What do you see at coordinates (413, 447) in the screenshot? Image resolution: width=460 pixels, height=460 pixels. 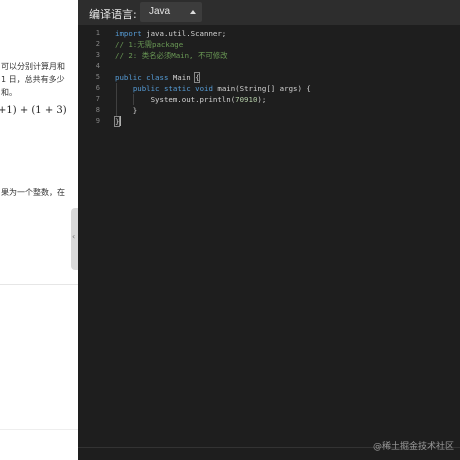 I see `watermark: @稀土掘金技术社区` at bounding box center [413, 447].